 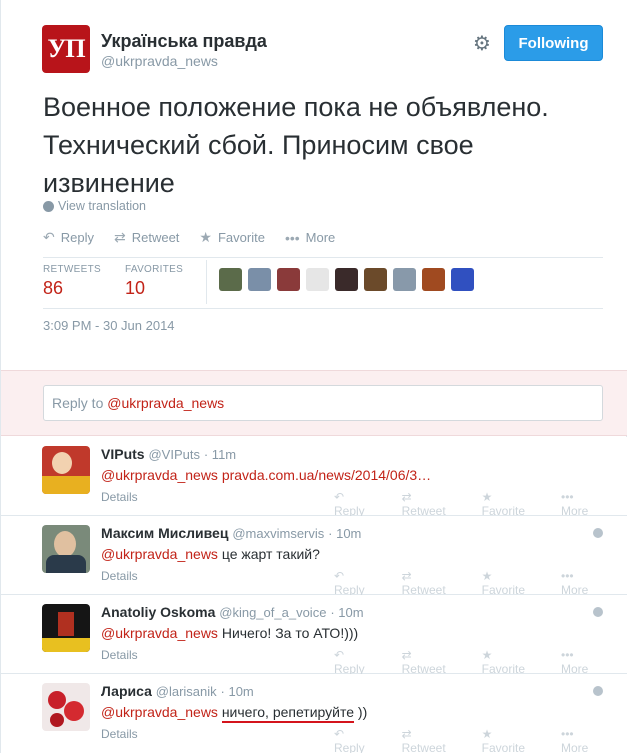 What do you see at coordinates (53, 288) in the screenshot?
I see `retweets-count: 86` at bounding box center [53, 288].